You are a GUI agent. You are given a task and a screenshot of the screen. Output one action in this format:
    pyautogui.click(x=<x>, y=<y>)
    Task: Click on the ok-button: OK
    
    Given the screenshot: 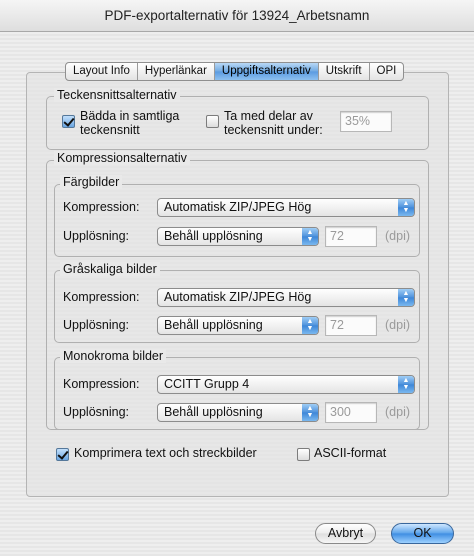 What is the action you would take?
    pyautogui.click(x=422, y=533)
    